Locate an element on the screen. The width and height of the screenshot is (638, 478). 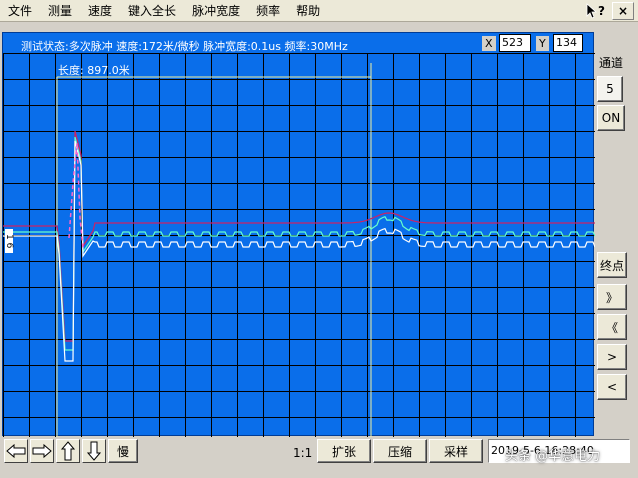
menu-frequency: 频率 is located at coordinates (268, 11).